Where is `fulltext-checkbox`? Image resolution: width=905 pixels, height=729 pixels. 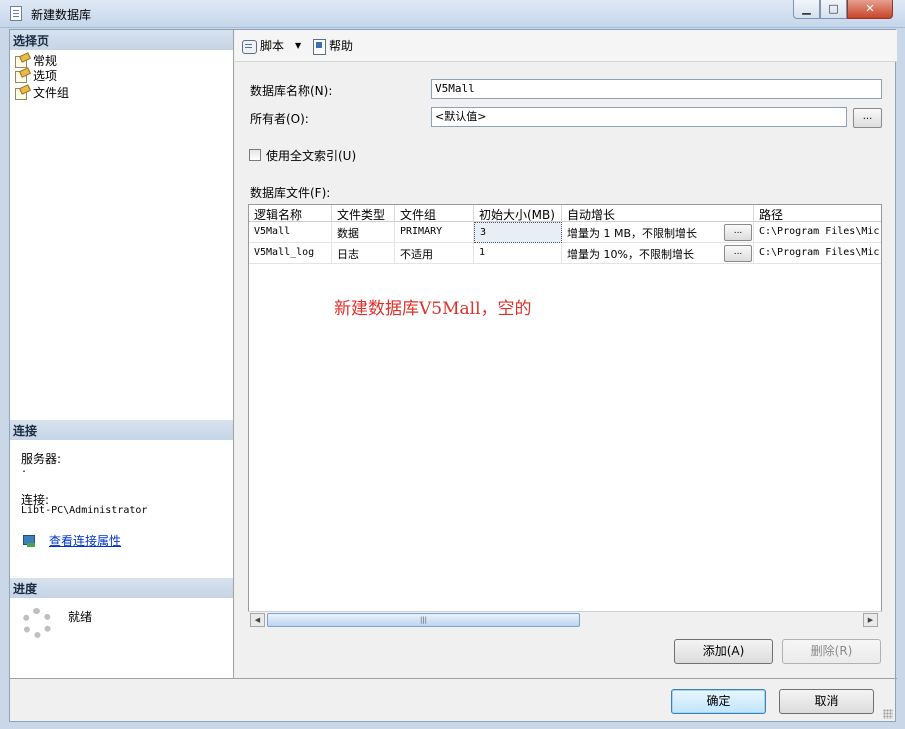 fulltext-checkbox is located at coordinates (255, 155).